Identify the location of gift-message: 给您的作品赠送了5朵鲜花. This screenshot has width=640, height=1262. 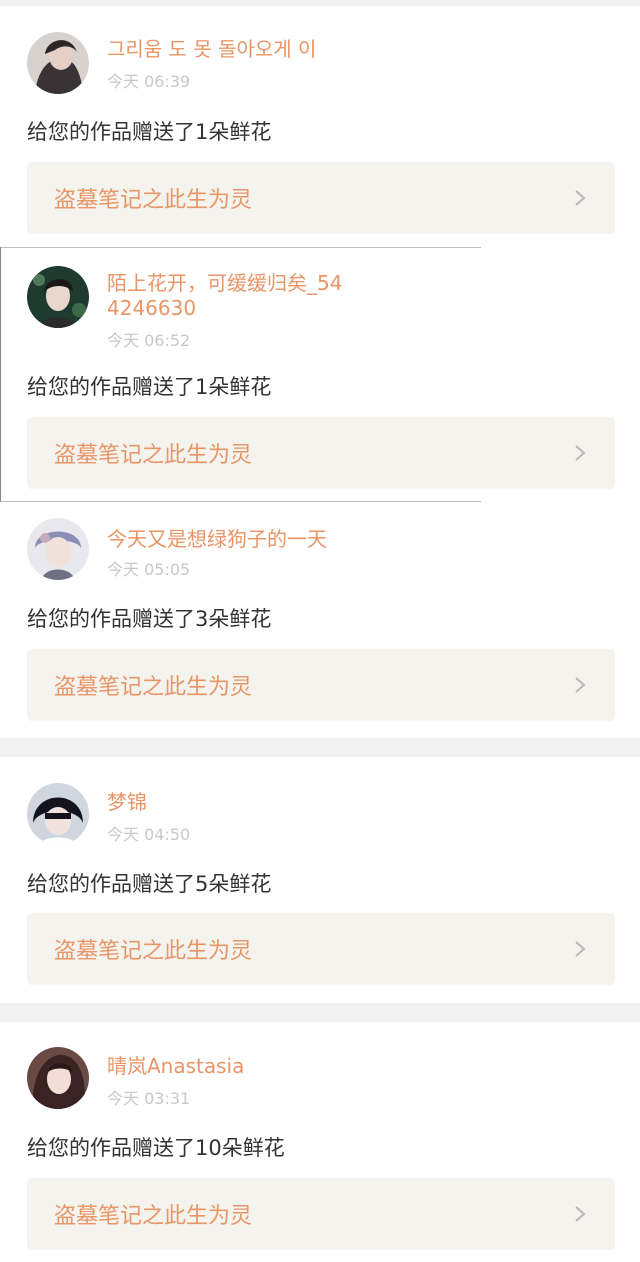
(149, 884).